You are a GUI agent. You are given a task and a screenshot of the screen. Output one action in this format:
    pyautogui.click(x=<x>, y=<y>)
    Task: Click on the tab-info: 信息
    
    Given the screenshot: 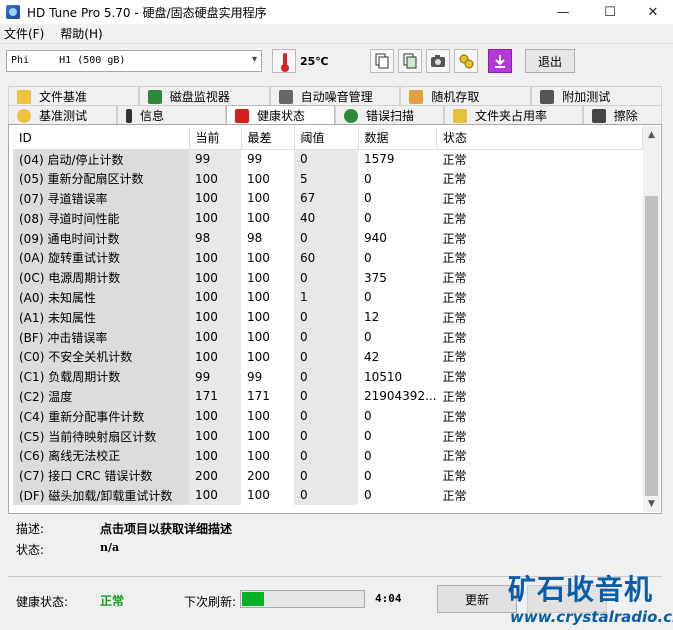 What is the action you would take?
    pyautogui.click(x=171, y=115)
    